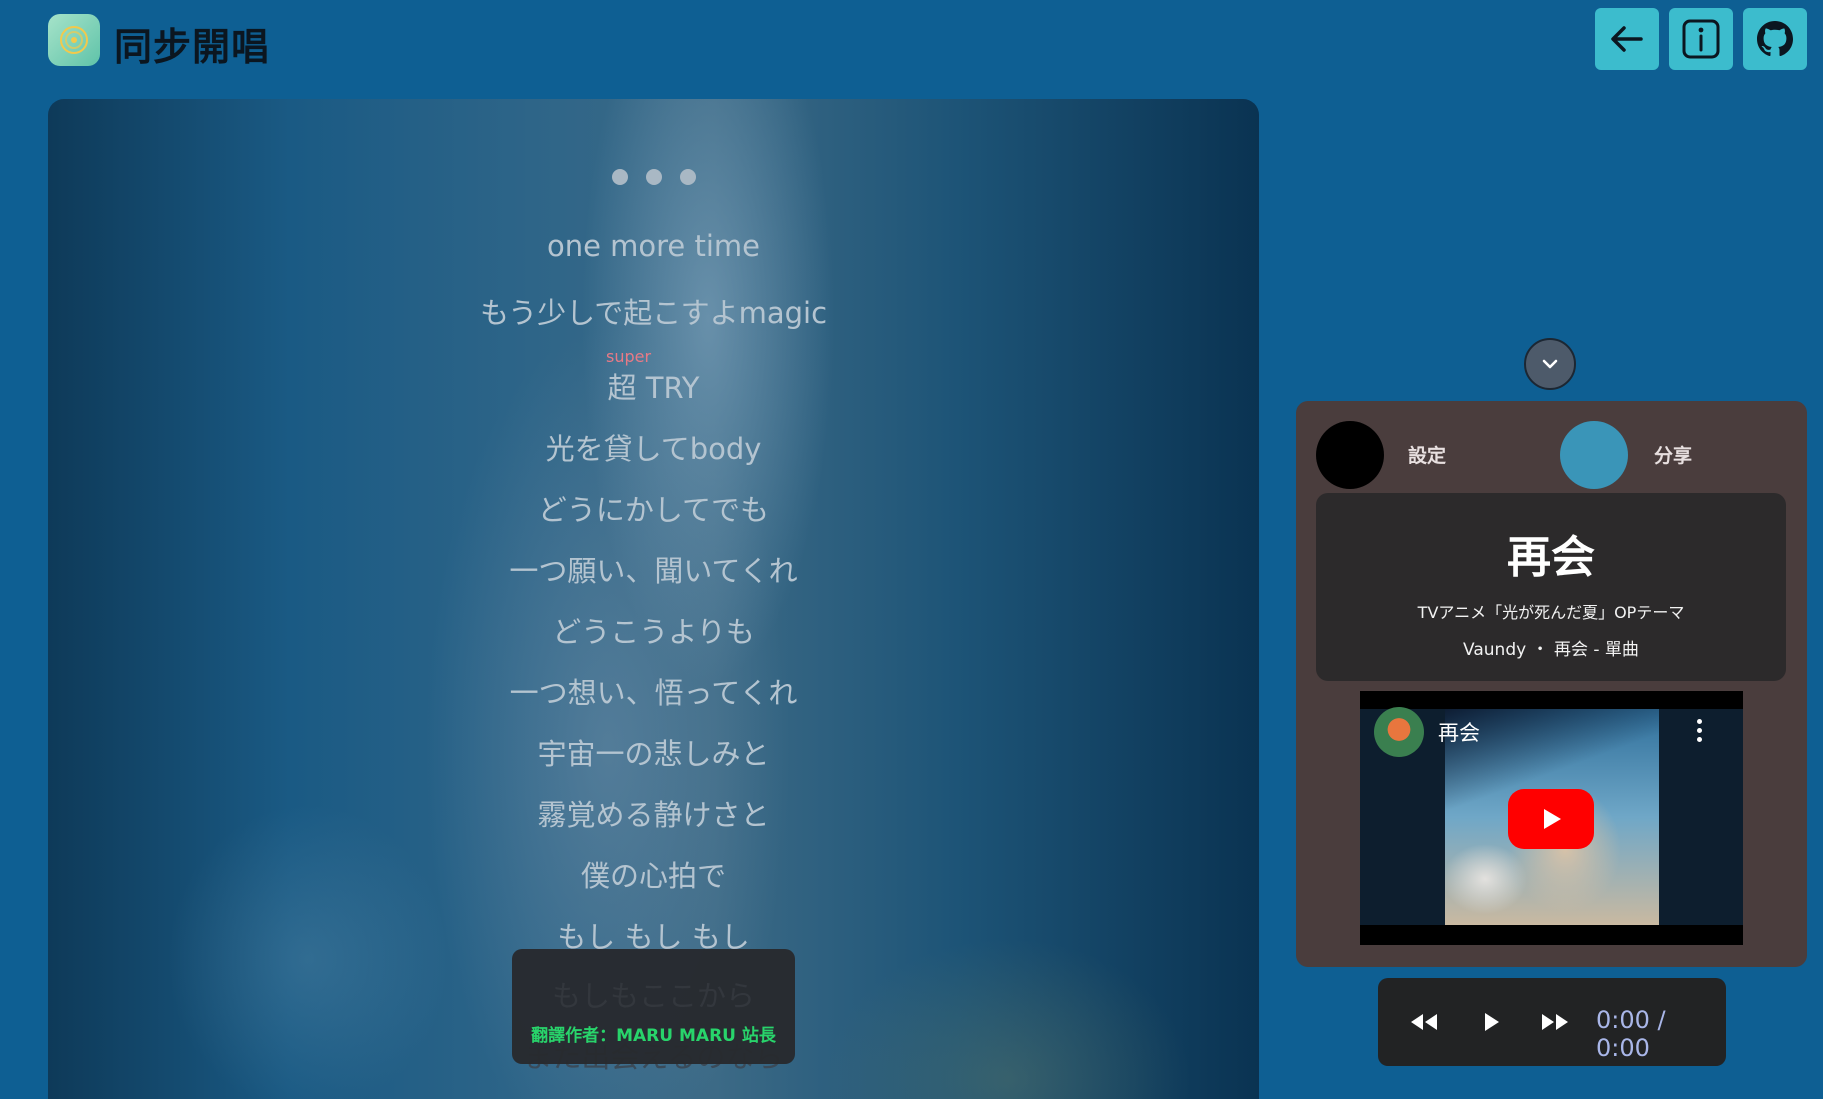 This screenshot has width=1823, height=1099. What do you see at coordinates (653, 447) in the screenshot?
I see `lyric-line: 光を貸してbody` at bounding box center [653, 447].